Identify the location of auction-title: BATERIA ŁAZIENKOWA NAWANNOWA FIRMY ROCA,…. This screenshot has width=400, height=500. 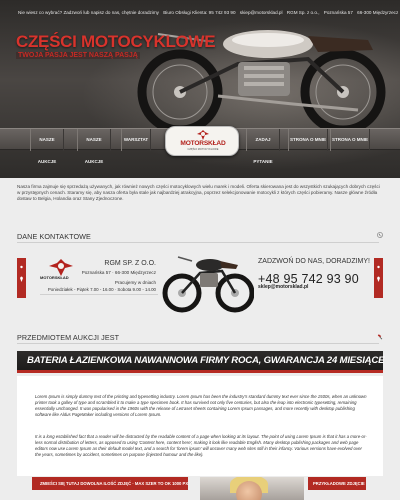
(206, 360).